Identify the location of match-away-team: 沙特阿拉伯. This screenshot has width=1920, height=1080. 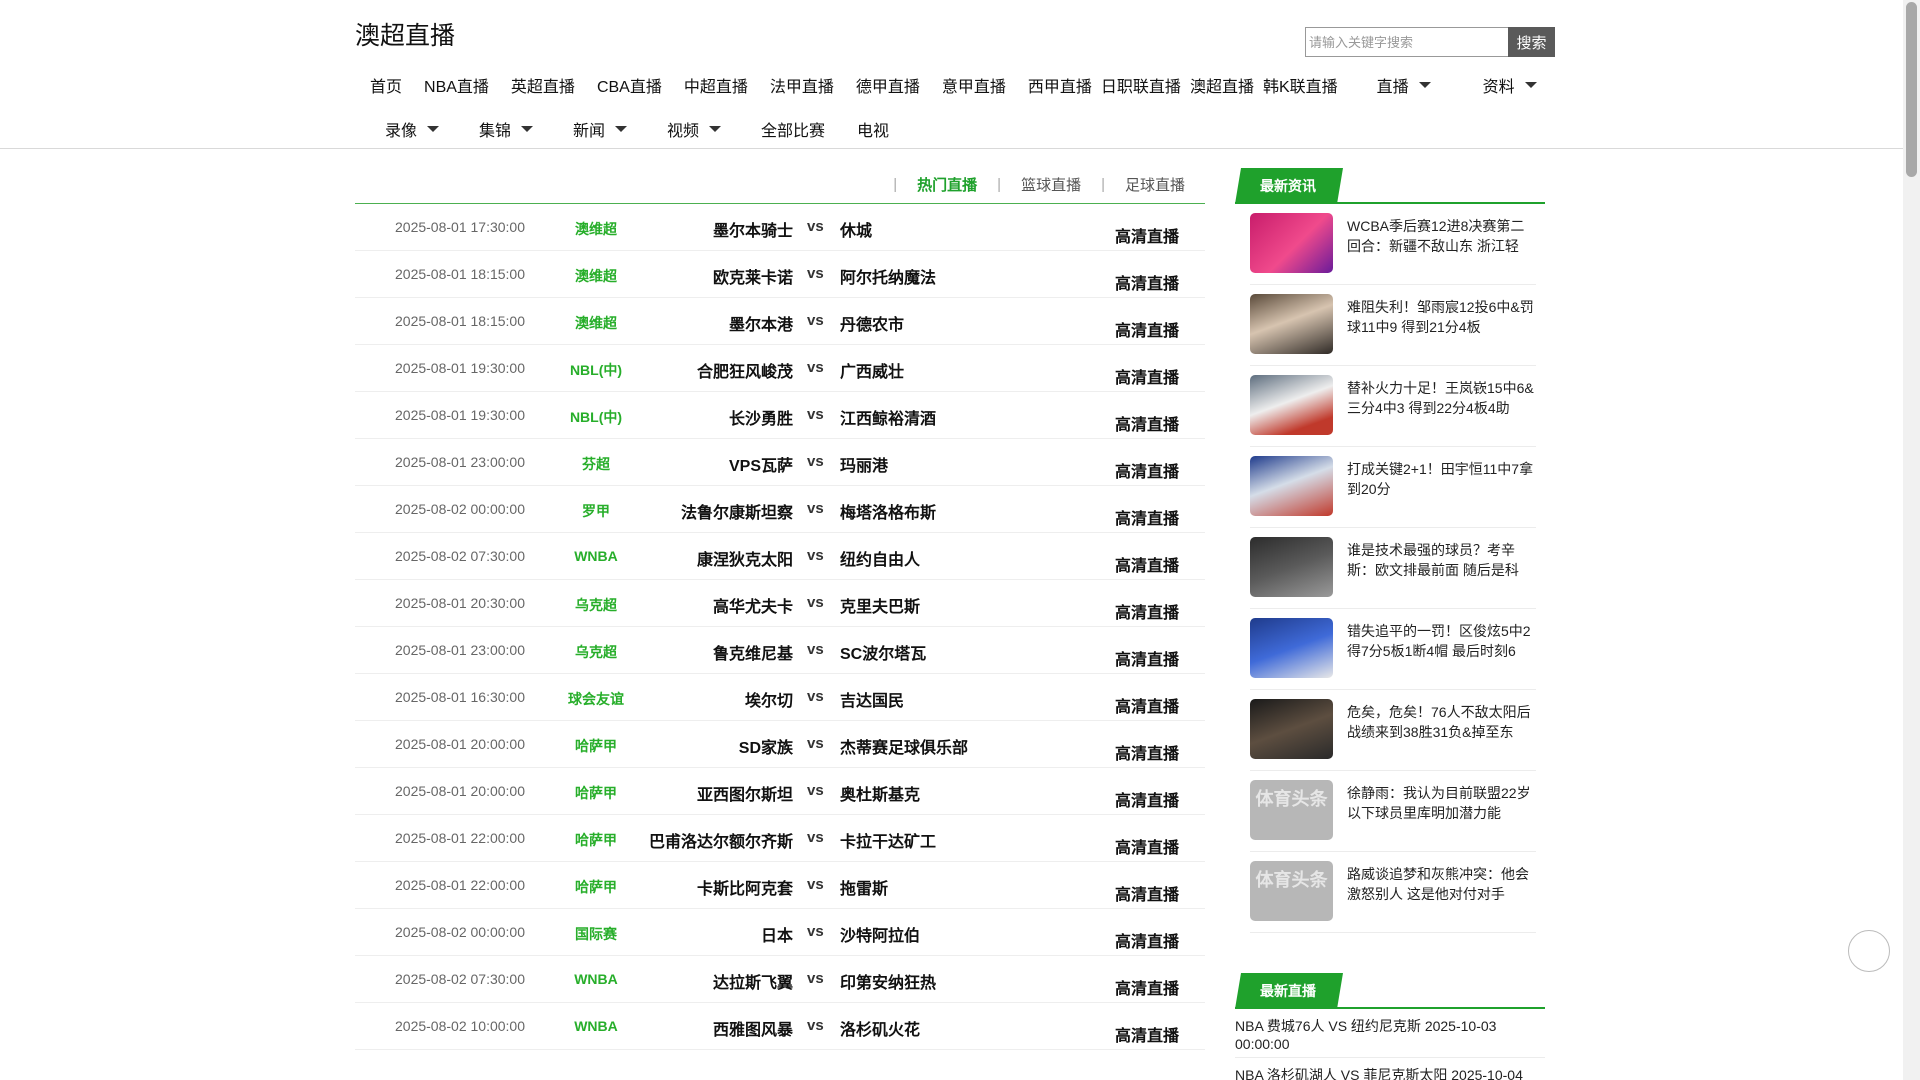
(880, 934).